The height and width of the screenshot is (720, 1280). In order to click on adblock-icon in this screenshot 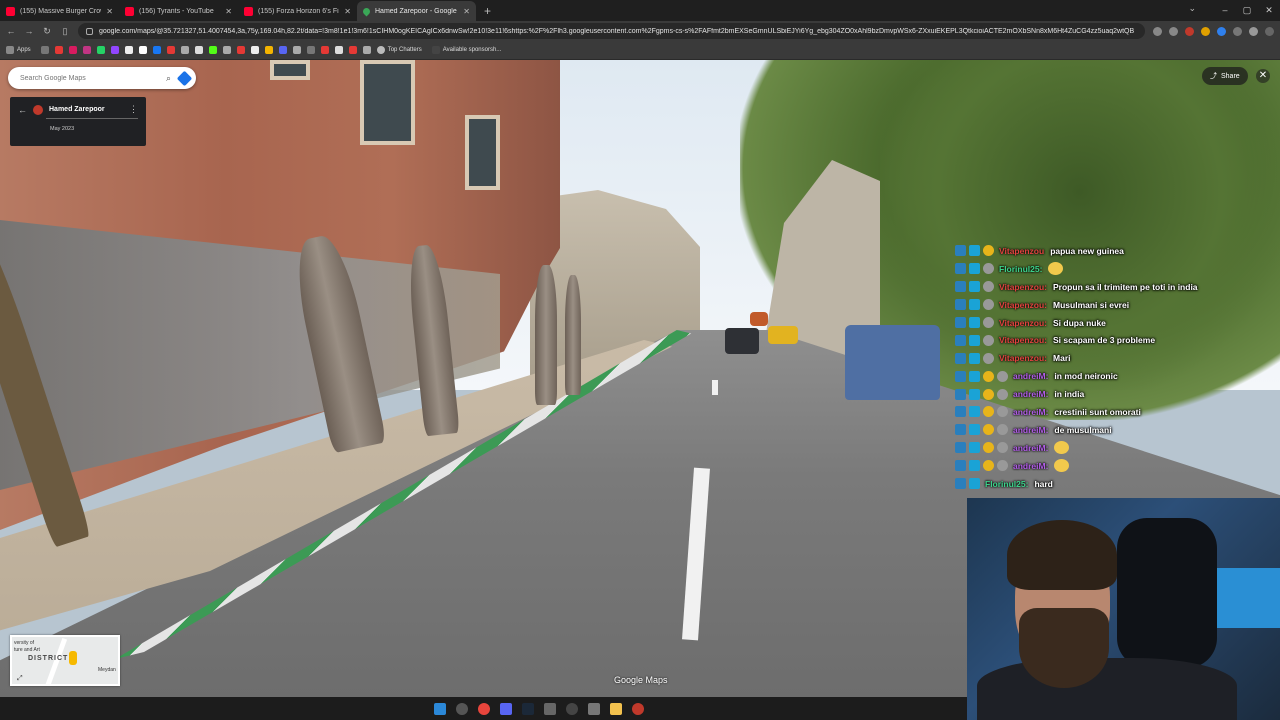, I will do `click(1189, 31)`.